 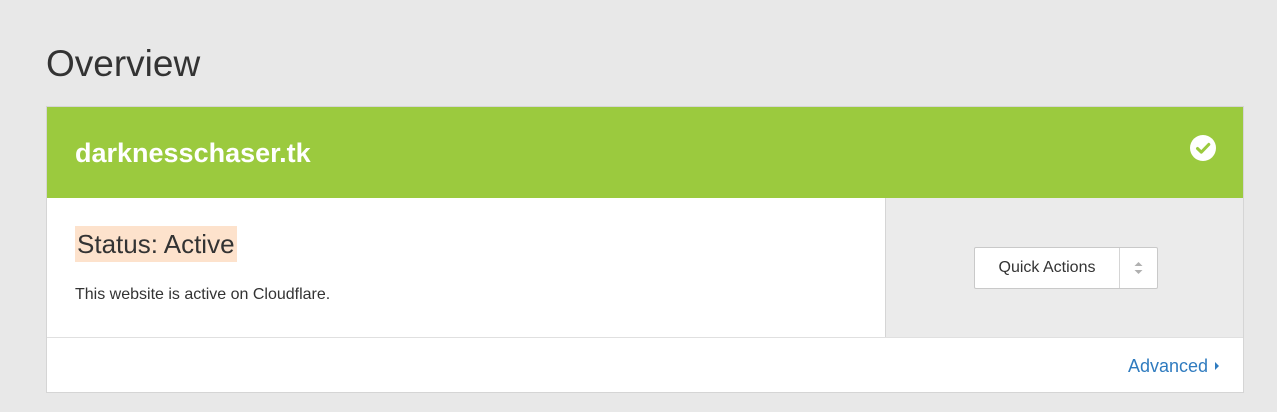 I want to click on page-title: Overview, so click(x=123, y=63).